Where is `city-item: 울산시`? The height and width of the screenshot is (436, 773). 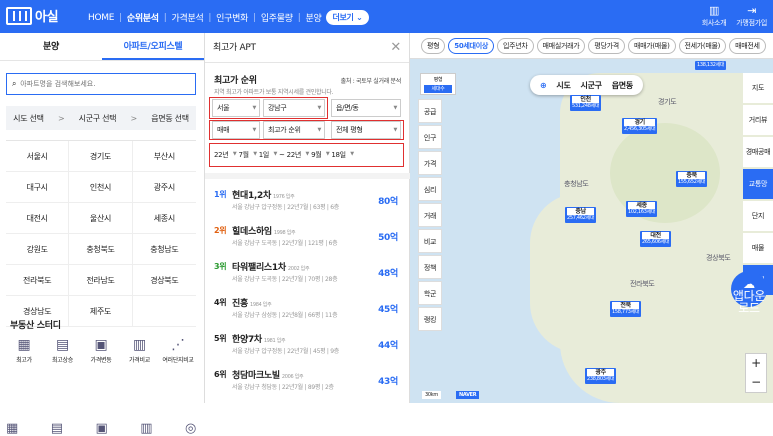
city-item: 울산시 is located at coordinates (101, 218).